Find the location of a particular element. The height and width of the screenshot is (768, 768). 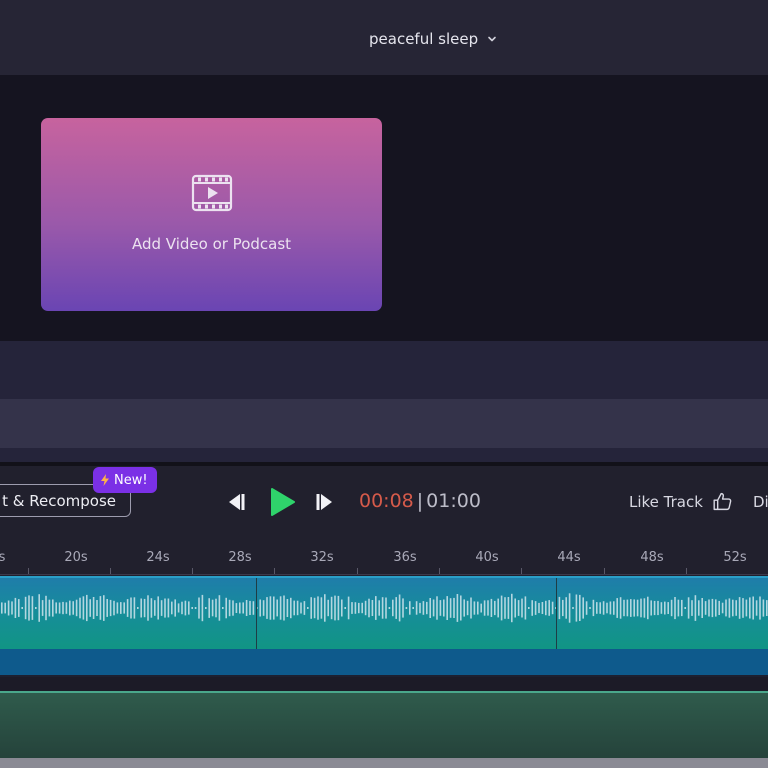

ruler-label: 32s is located at coordinates (322, 557).